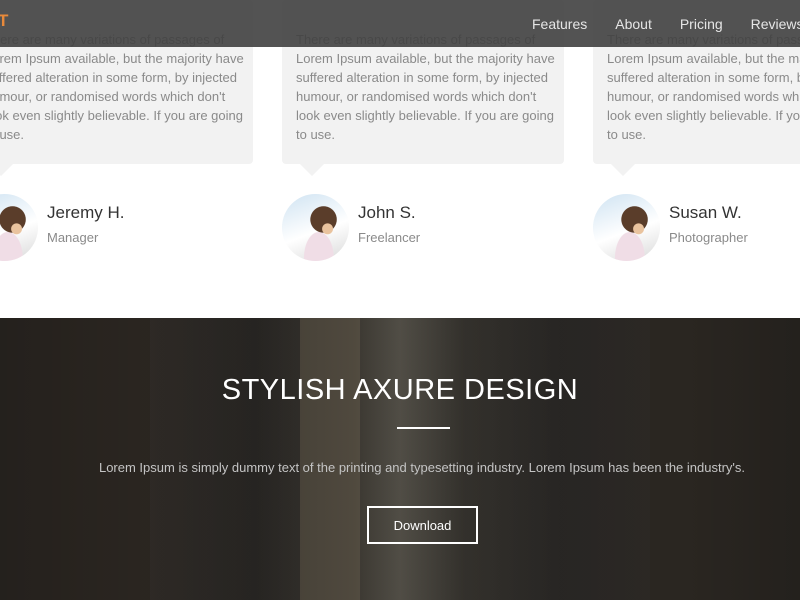 Image resolution: width=800 pixels, height=600 pixels. Describe the element at coordinates (696, 229) in the screenshot. I see `testimonial-author: Susan W. Photographer` at that location.